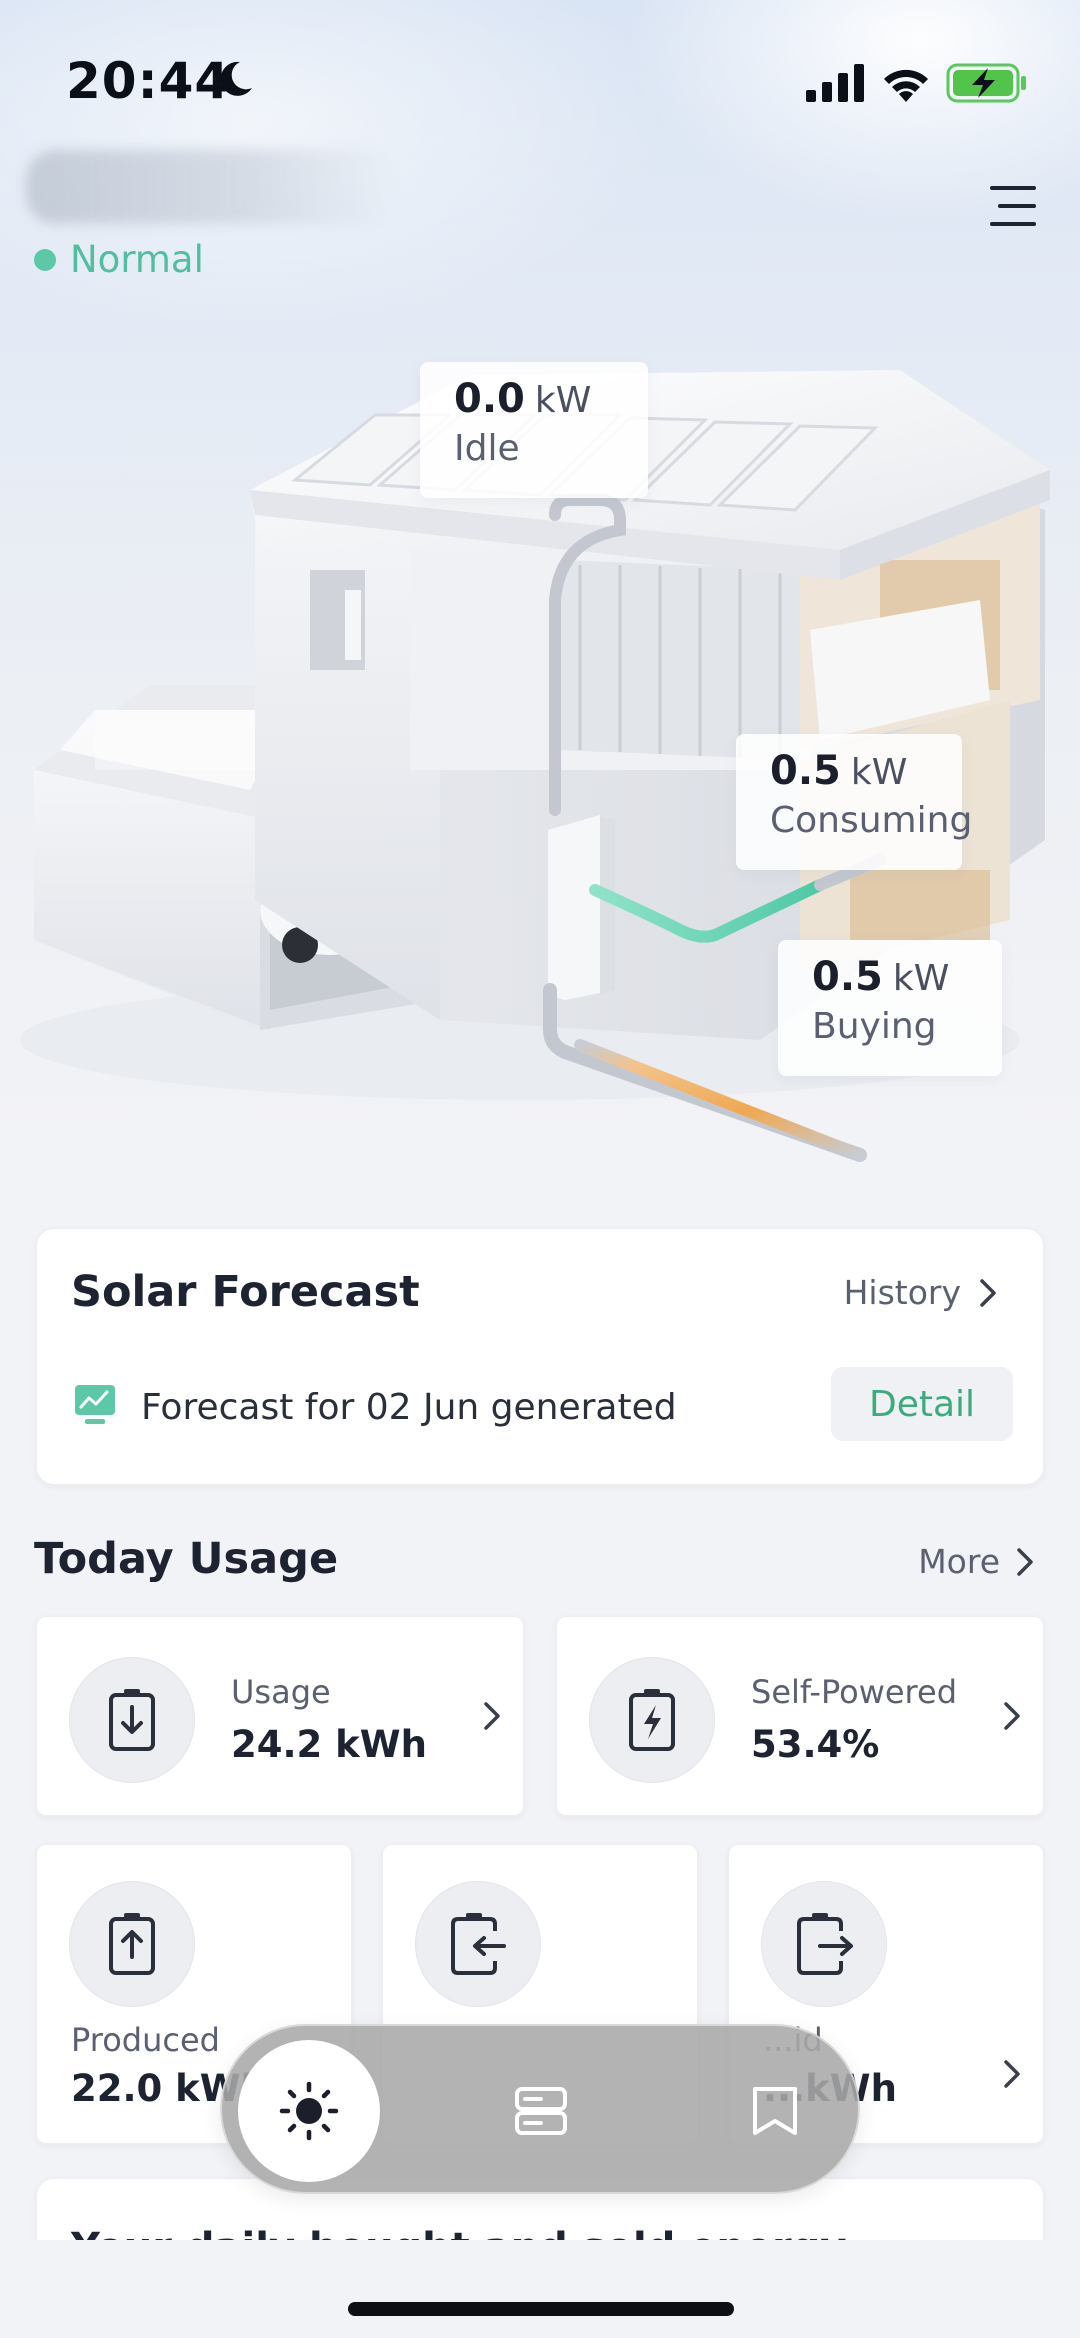 This screenshot has height=2338, width=1080. What do you see at coordinates (540, 2289) in the screenshot?
I see `bottom-safe-area` at bounding box center [540, 2289].